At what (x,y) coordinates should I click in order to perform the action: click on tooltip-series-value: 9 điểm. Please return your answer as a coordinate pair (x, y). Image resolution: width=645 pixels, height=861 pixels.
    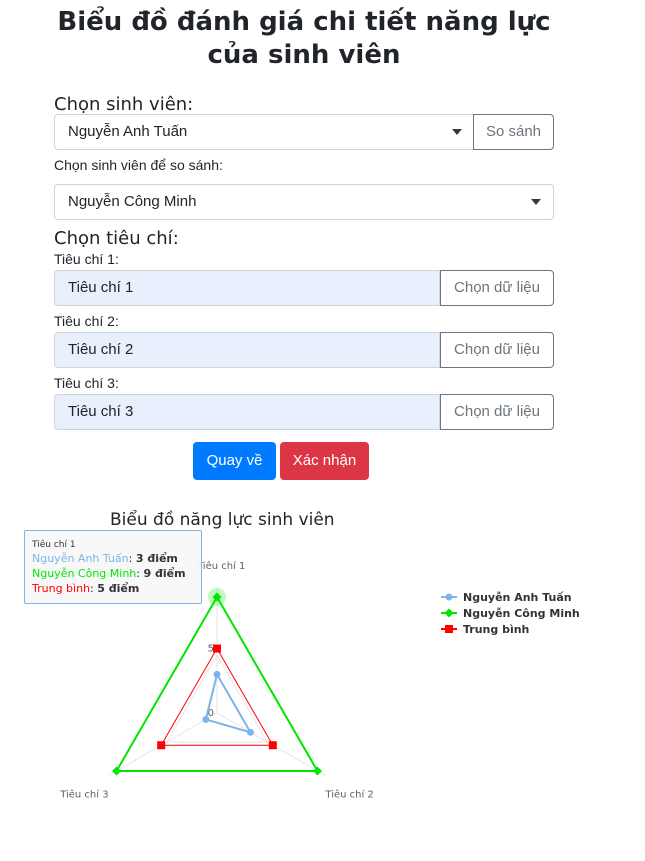
    Looking at the image, I should click on (164, 573).